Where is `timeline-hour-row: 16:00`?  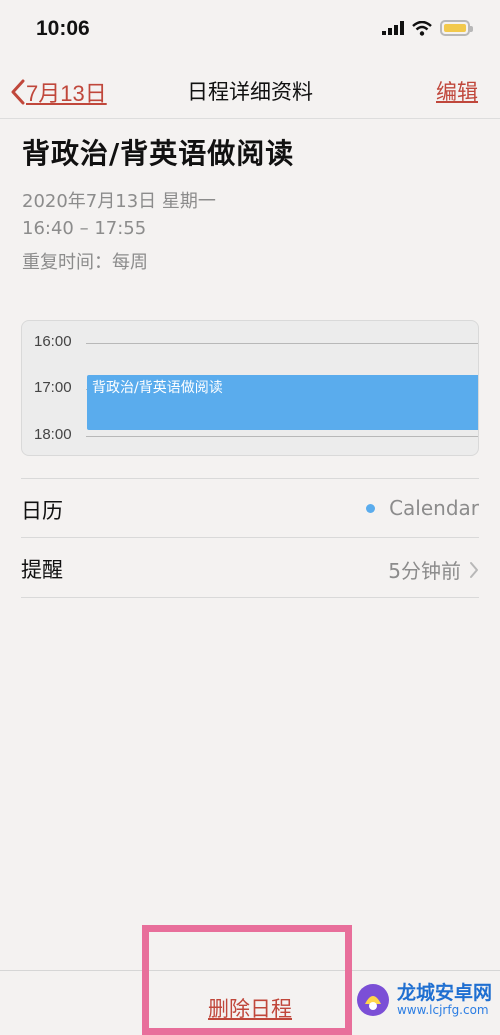
timeline-hour-row: 16:00 is located at coordinates (250, 343).